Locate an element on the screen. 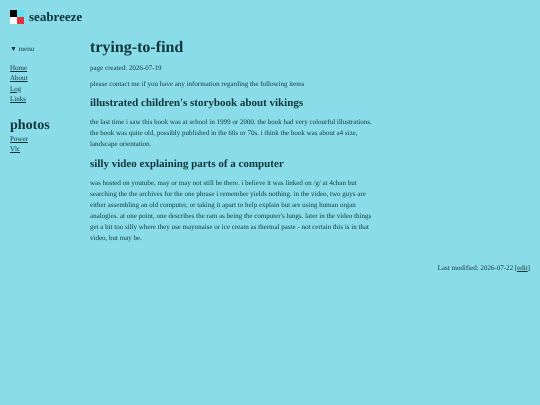 Image resolution: width=540 pixels, height=405 pixels. logo-icon is located at coordinates (17, 17).